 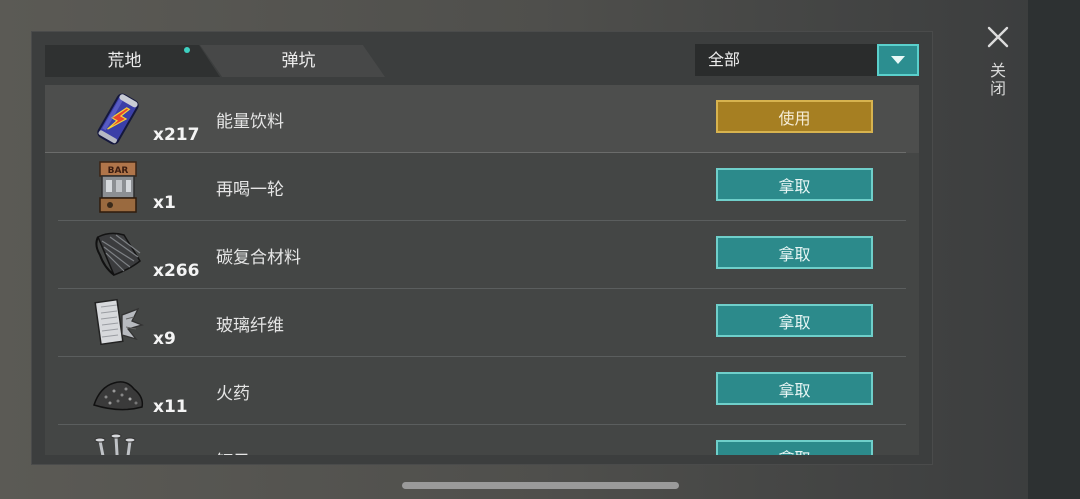 What do you see at coordinates (118, 396) in the screenshot?
I see `gunpowder-pile-icon` at bounding box center [118, 396].